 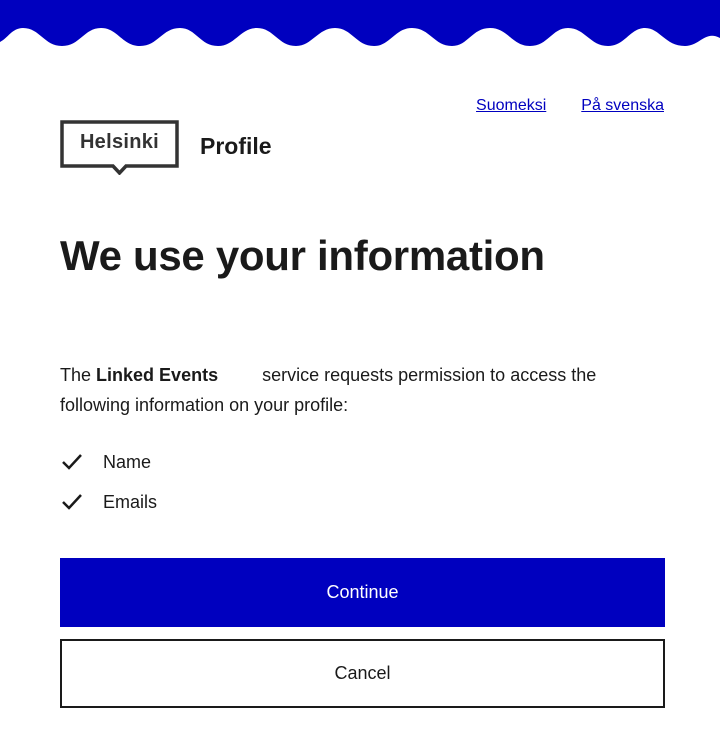 I want to click on language-link-finnish: Suomeksi, so click(x=511, y=106).